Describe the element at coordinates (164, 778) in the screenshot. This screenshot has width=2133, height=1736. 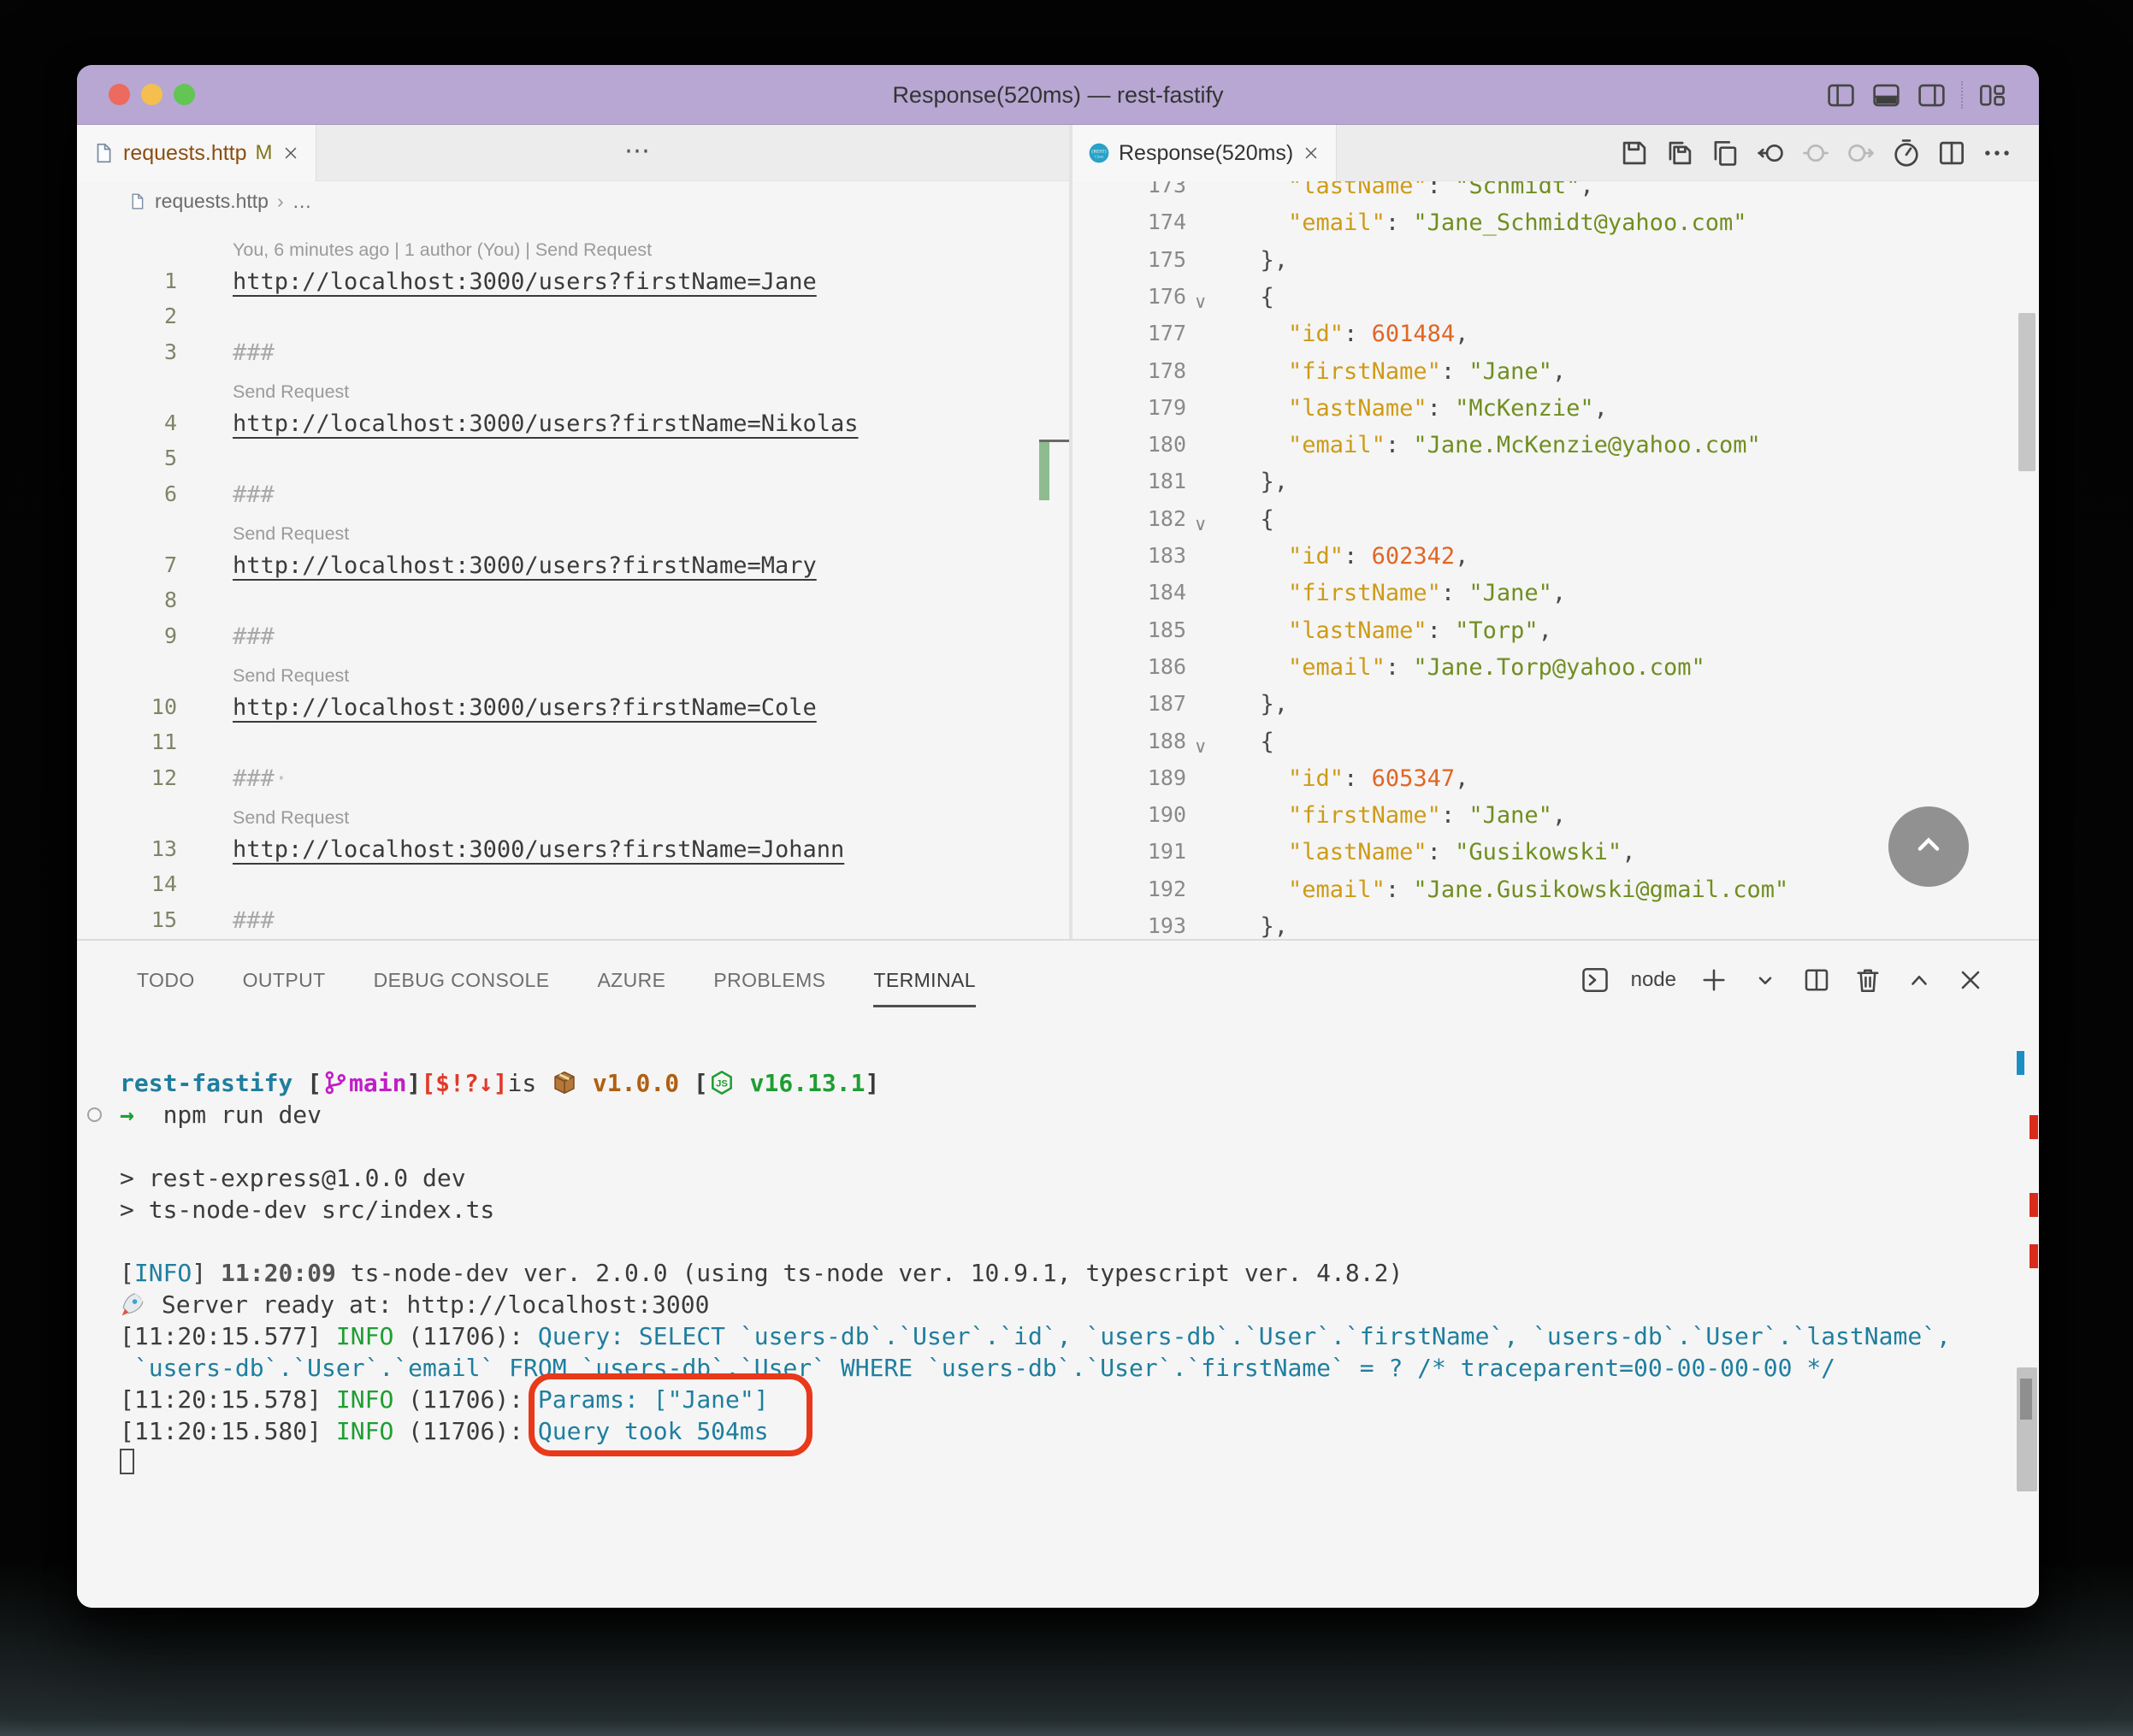
I see `line-number: 12` at that location.